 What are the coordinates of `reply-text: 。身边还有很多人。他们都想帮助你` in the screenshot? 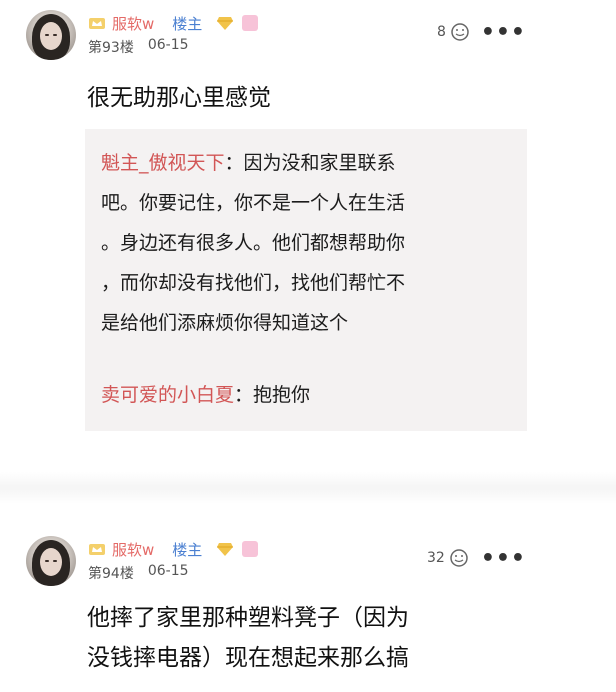 It's located at (253, 243).